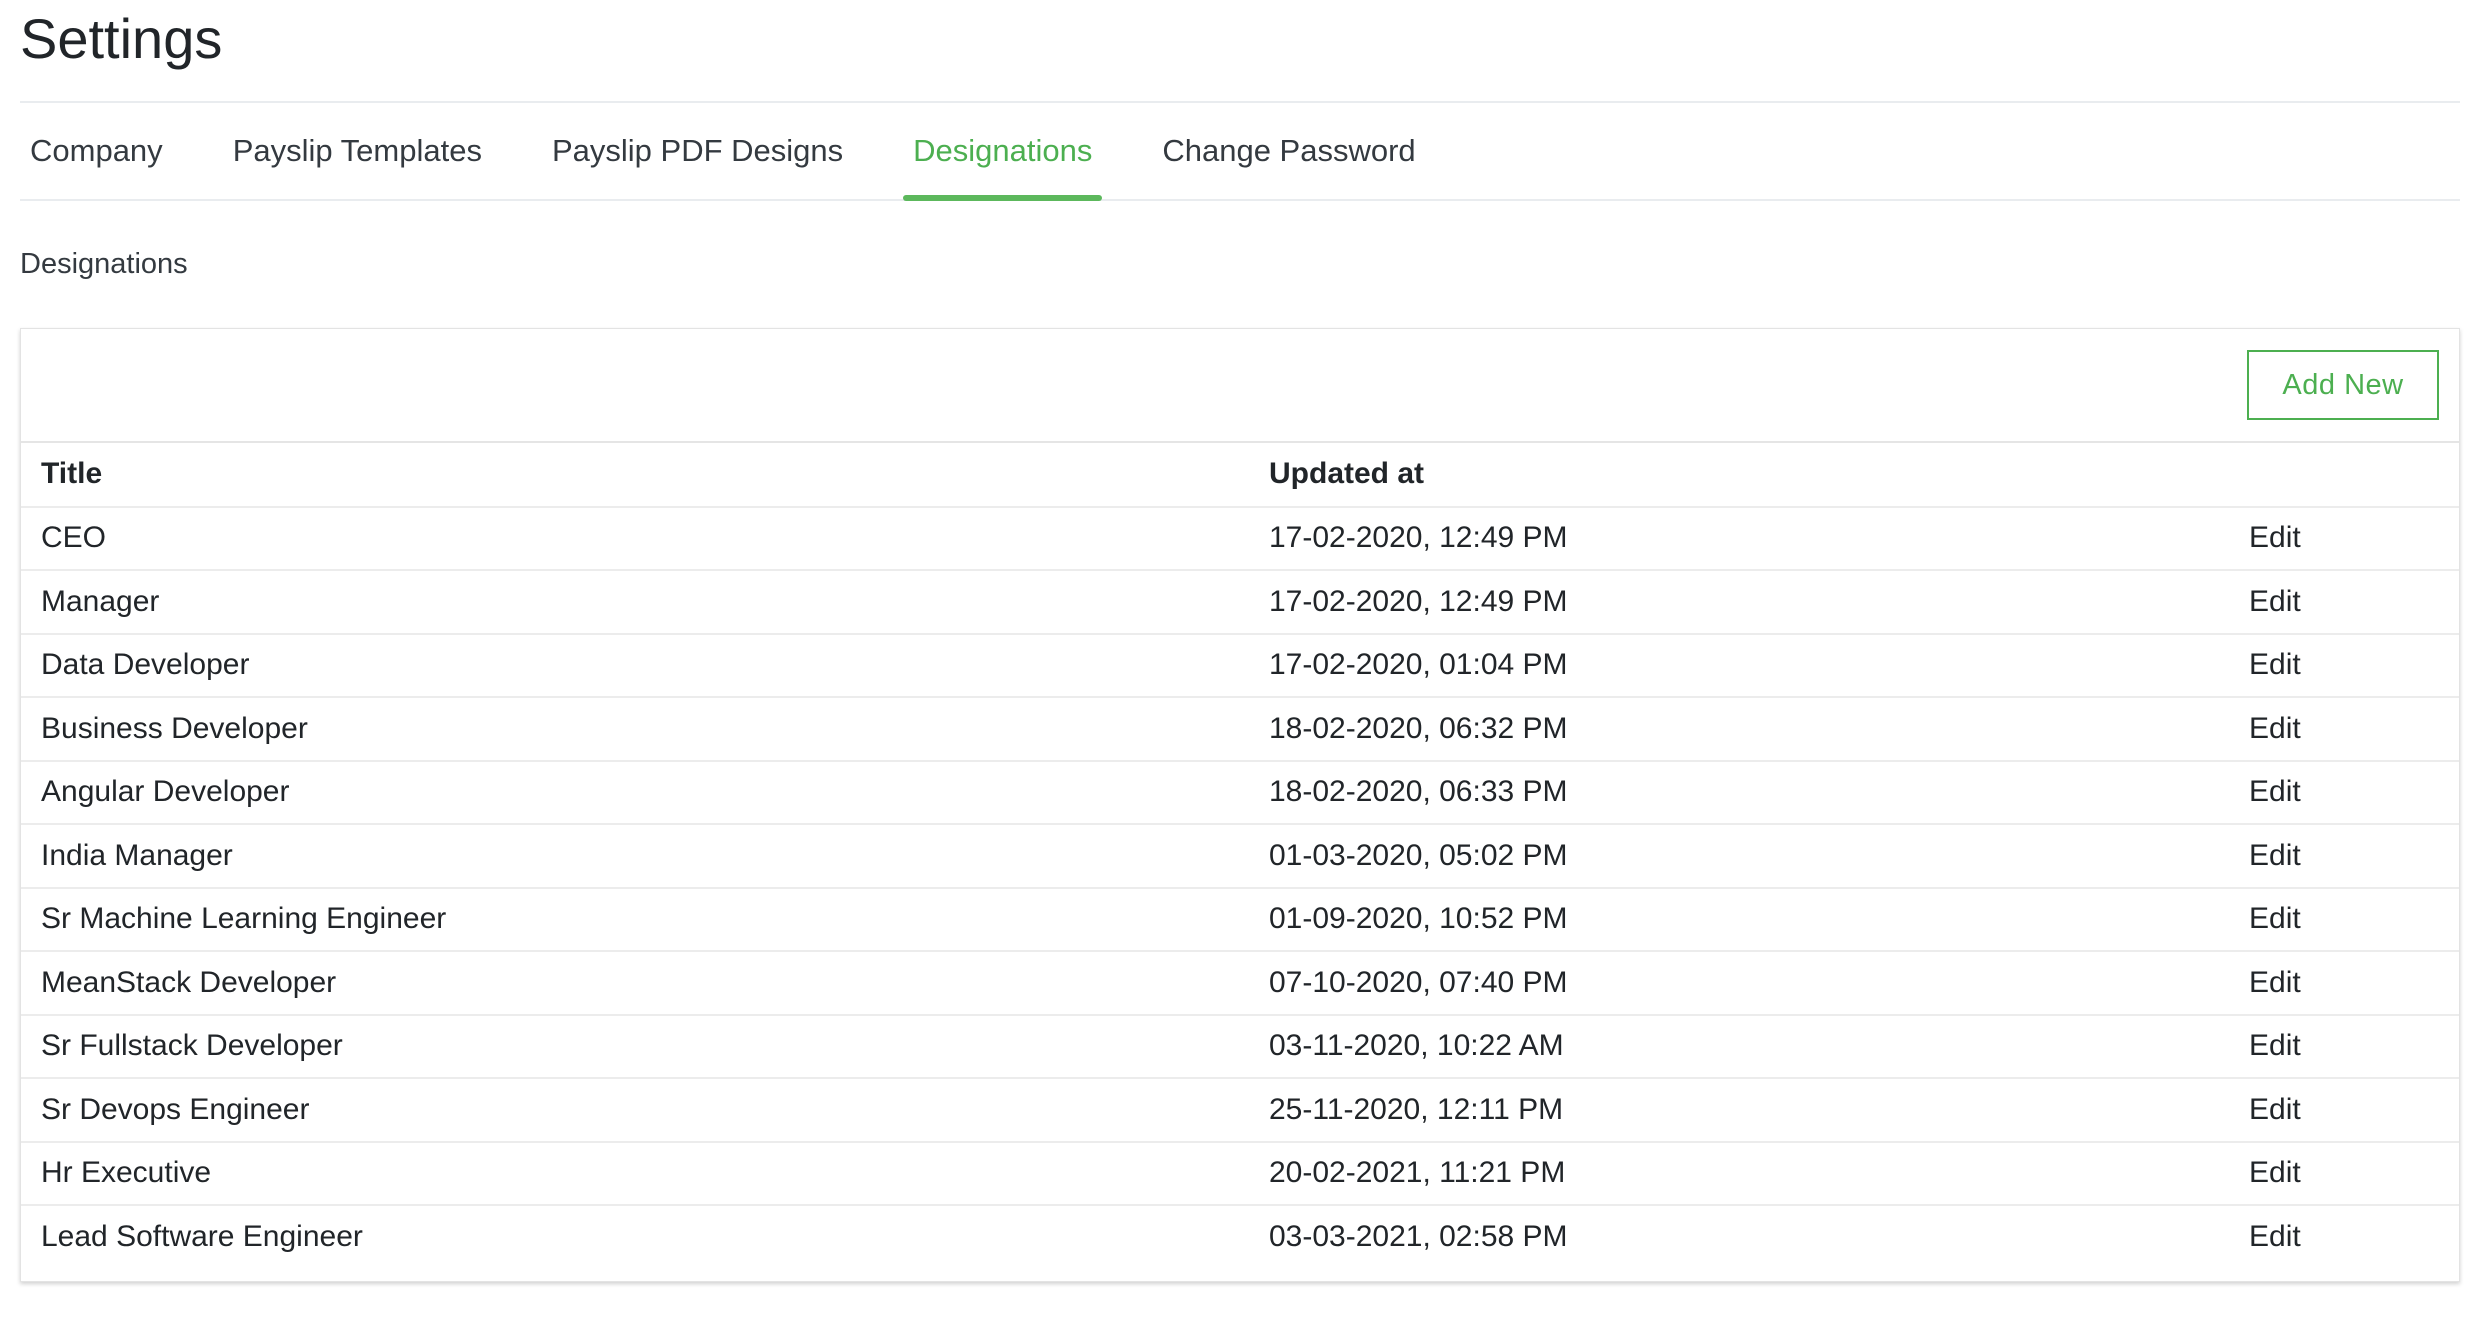 Image resolution: width=2472 pixels, height=1322 pixels. Describe the element at coordinates (1739, 792) in the screenshot. I see `updated-at-cell: 18-02-2020, 06:33 PM` at that location.